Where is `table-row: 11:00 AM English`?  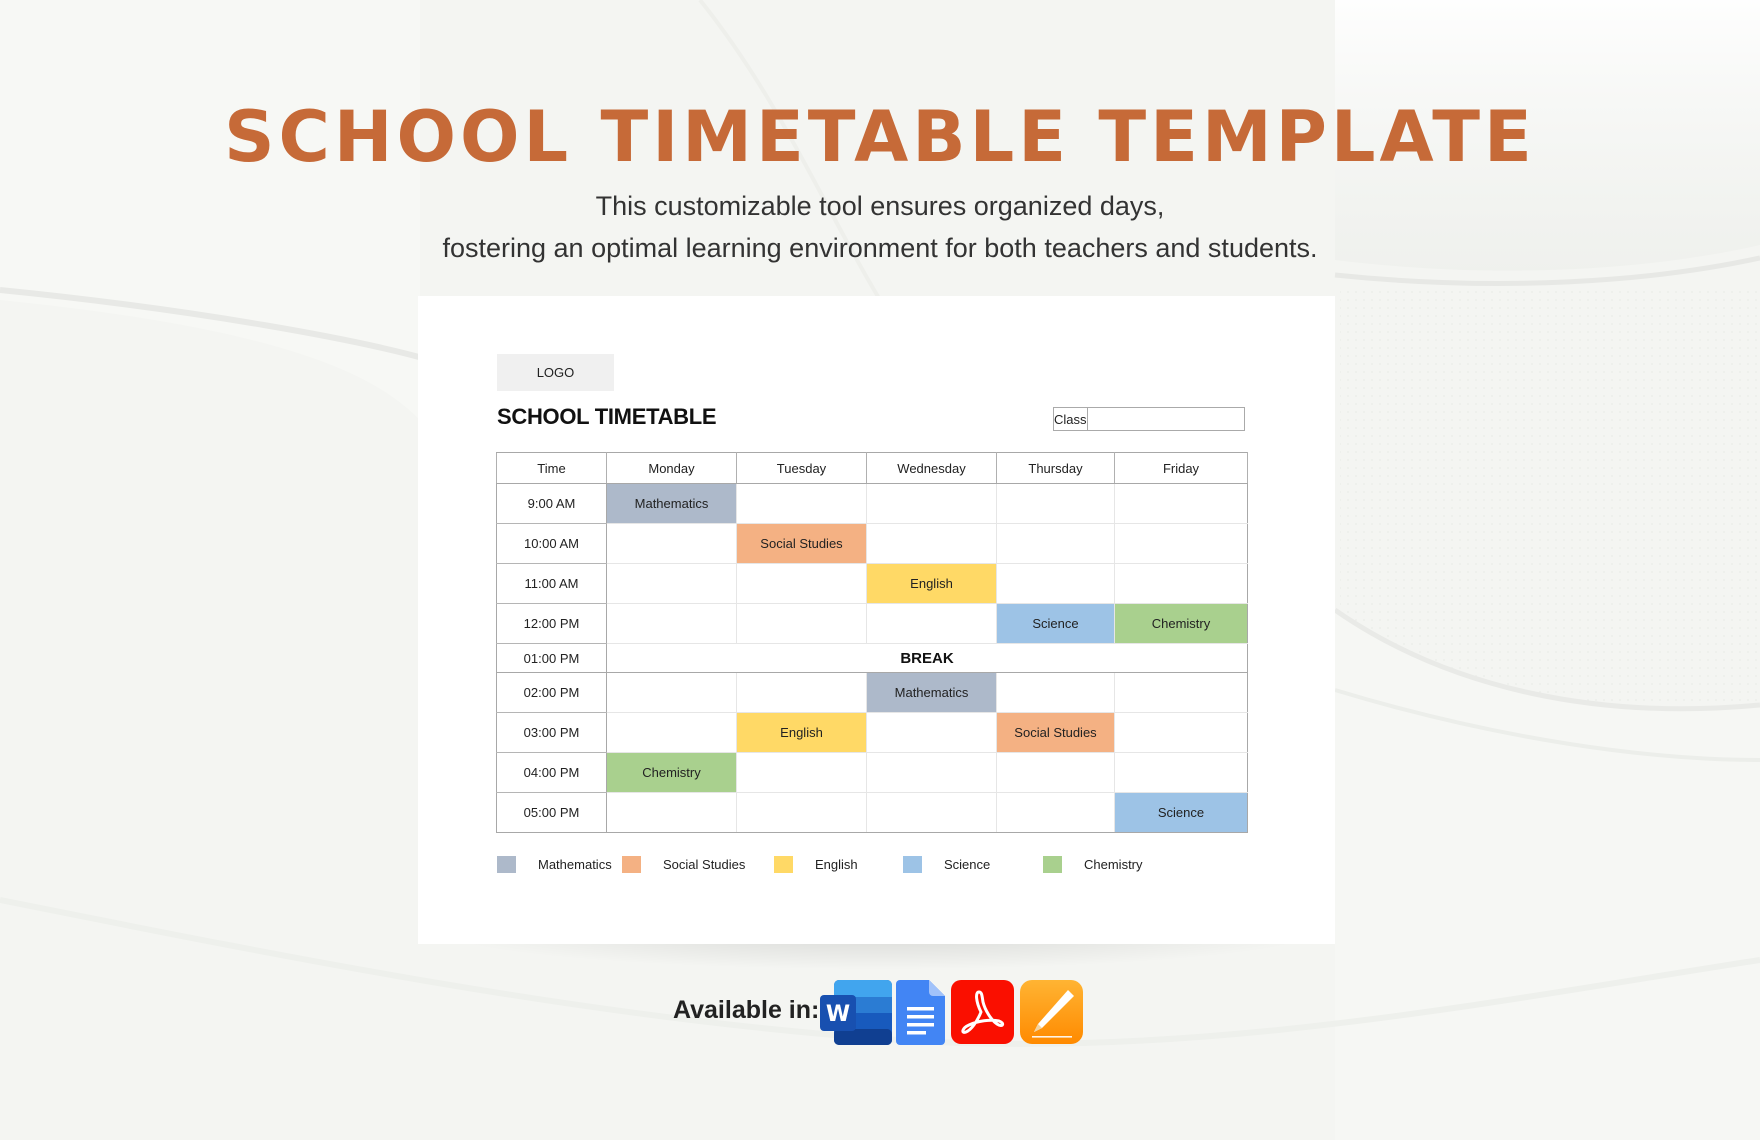 table-row: 11:00 AM English is located at coordinates (872, 583).